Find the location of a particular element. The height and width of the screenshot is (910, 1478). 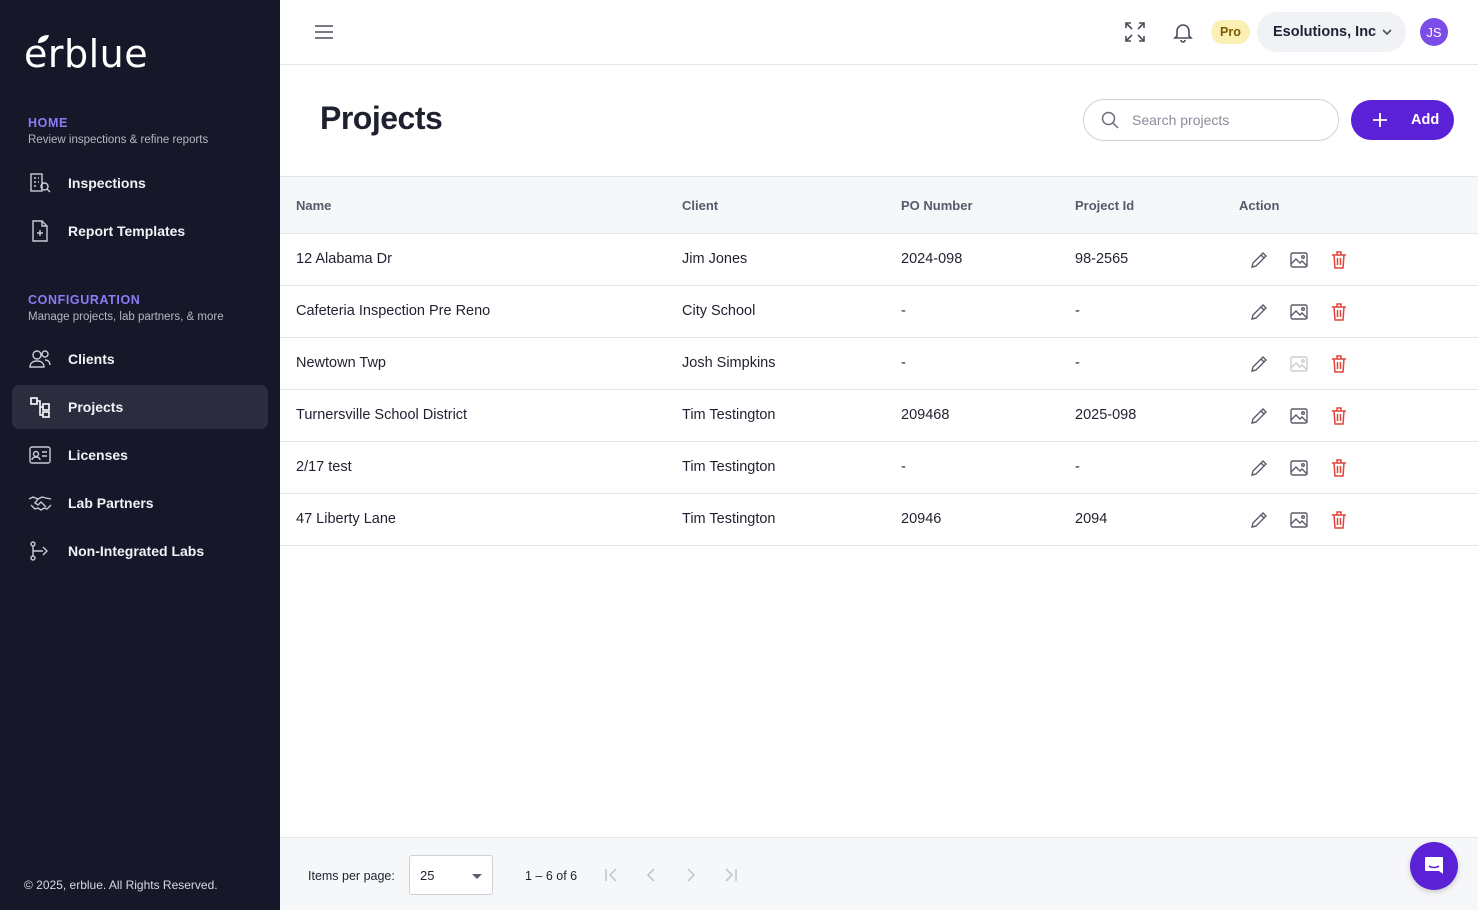

cell-name: Turnersville School District is located at coordinates (382, 415).